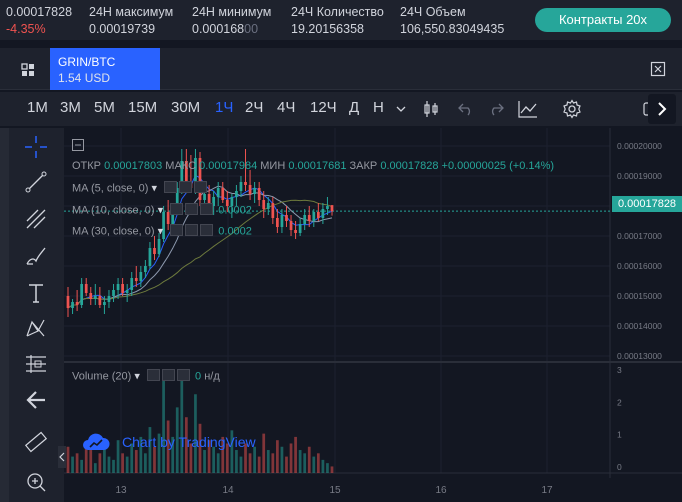  What do you see at coordinates (70, 107) in the screenshot?
I see `timeframe-3m: 3M` at bounding box center [70, 107].